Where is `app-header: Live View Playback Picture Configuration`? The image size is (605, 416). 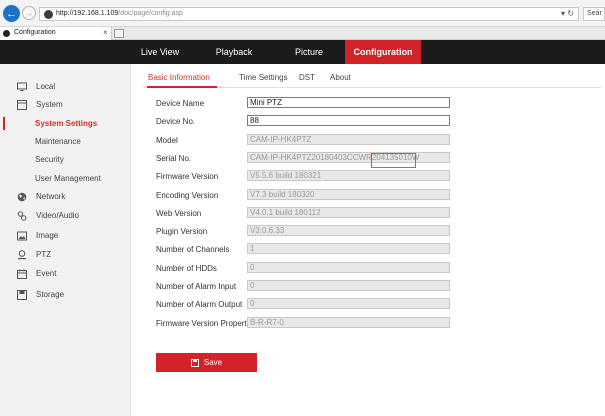
app-header: Live View Playback Picture Configuration is located at coordinates (302, 52).